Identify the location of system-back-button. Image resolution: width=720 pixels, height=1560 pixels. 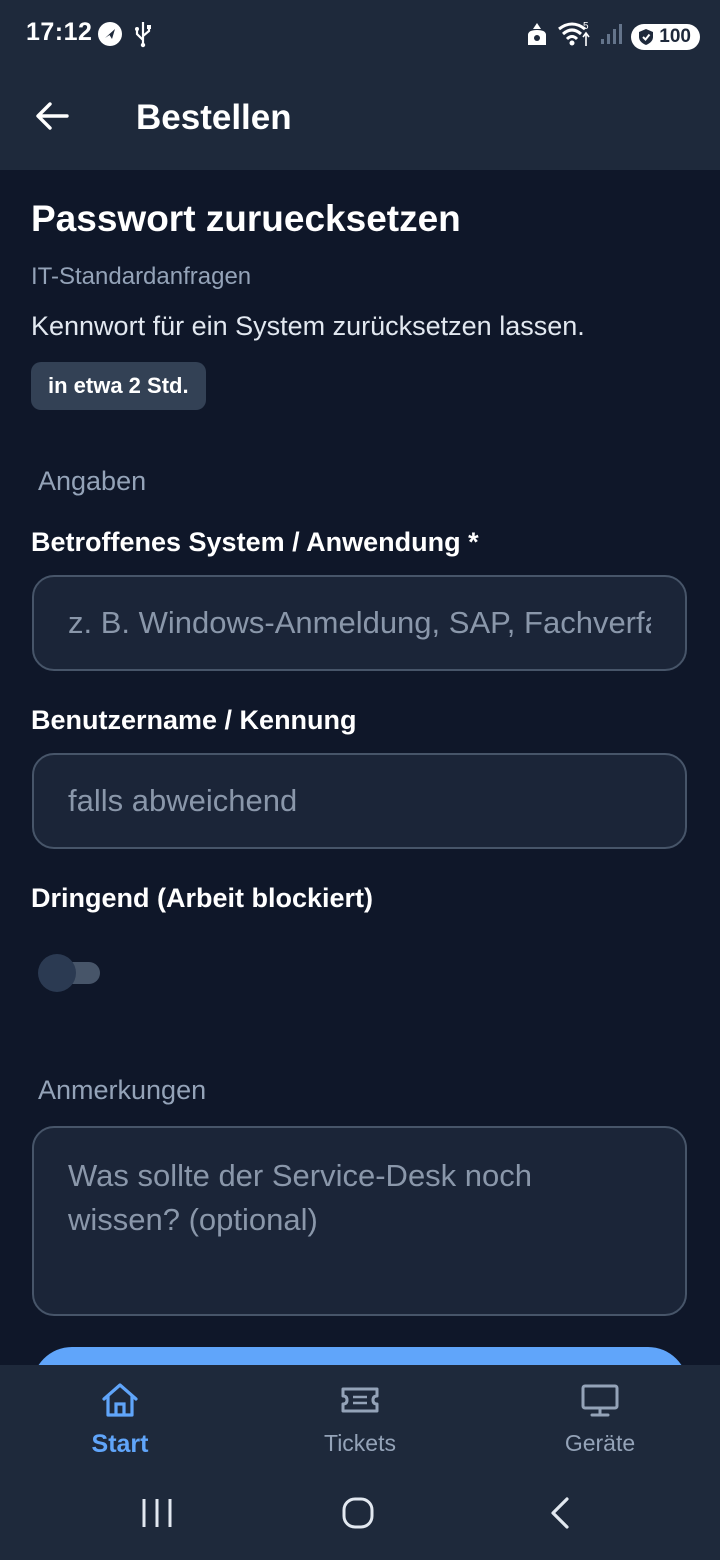
(560, 1515).